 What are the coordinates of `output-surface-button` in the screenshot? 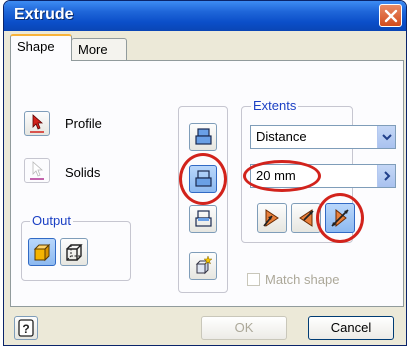 It's located at (74, 252).